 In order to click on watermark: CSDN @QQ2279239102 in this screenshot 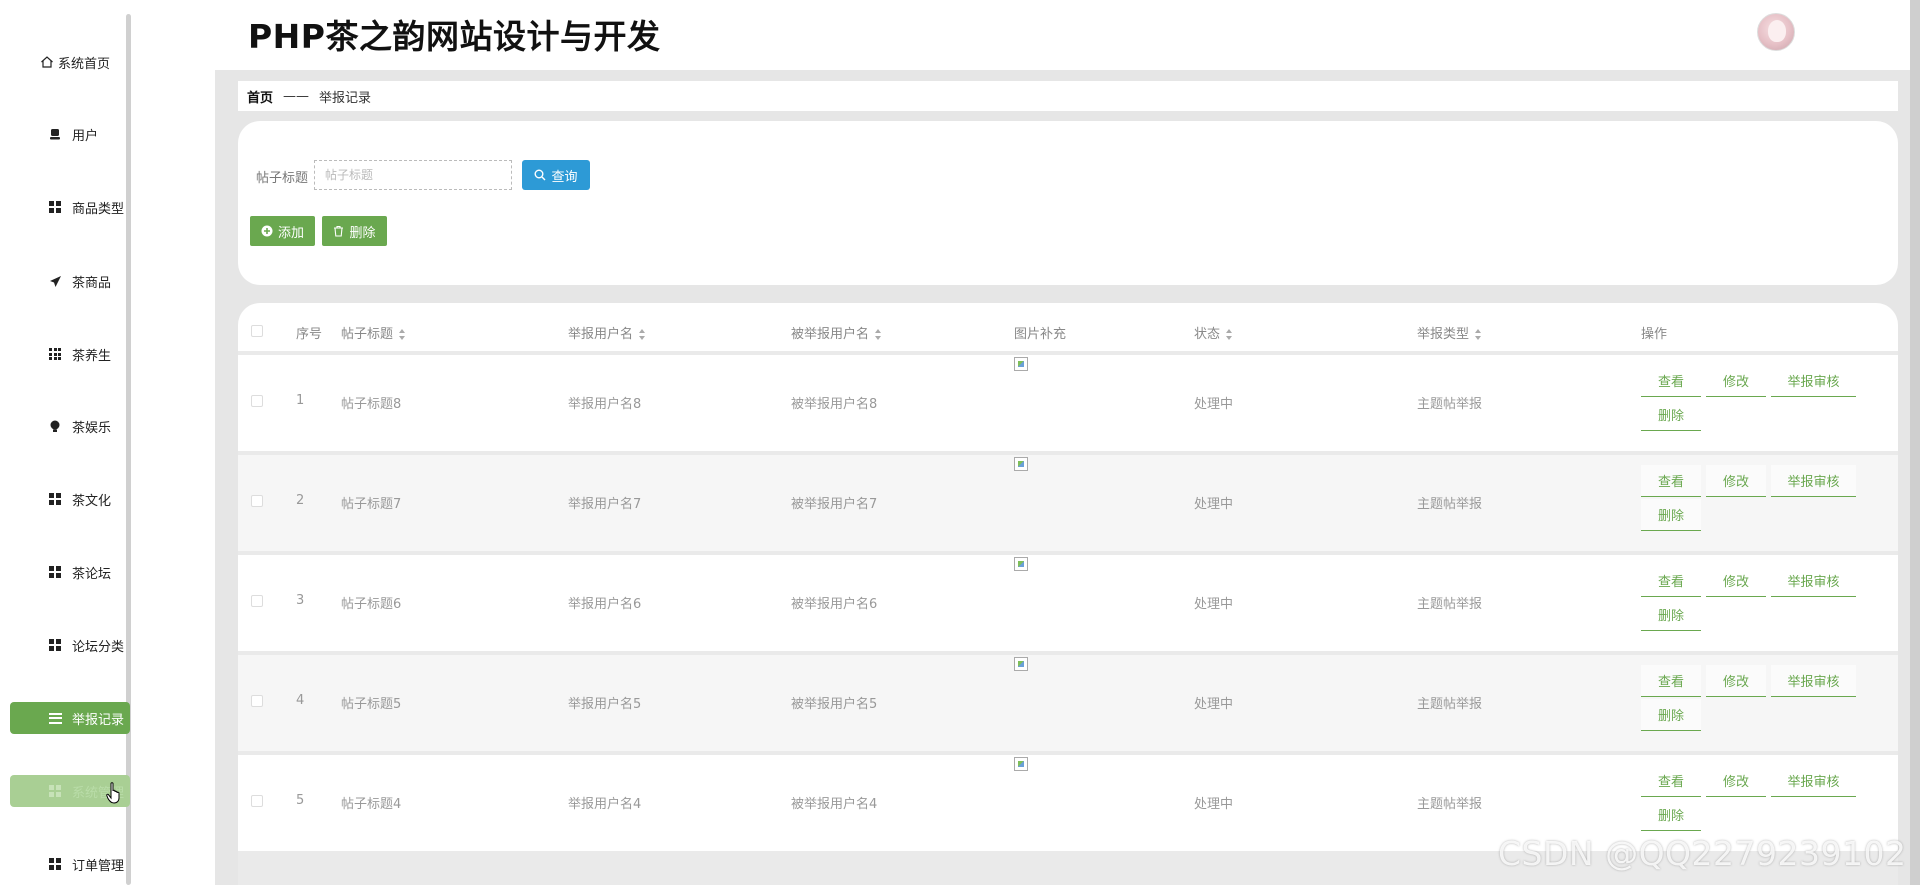, I will do `click(1702, 853)`.